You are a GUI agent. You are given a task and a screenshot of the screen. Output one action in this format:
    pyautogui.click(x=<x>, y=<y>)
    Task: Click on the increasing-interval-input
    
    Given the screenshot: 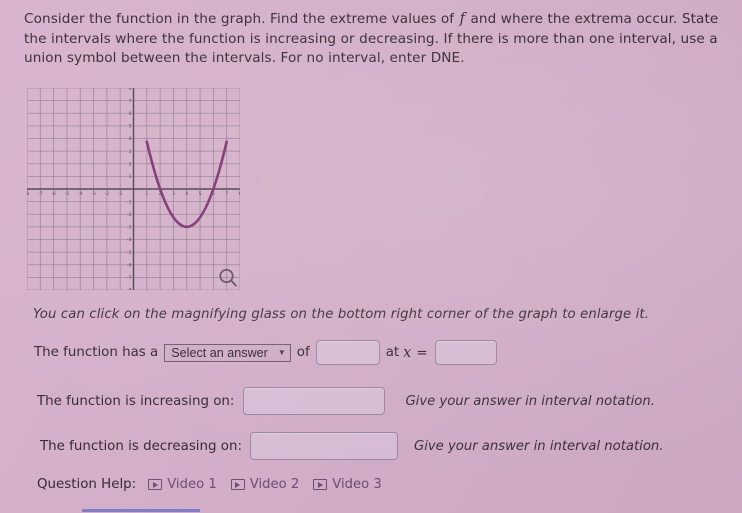 What is the action you would take?
    pyautogui.click(x=314, y=401)
    